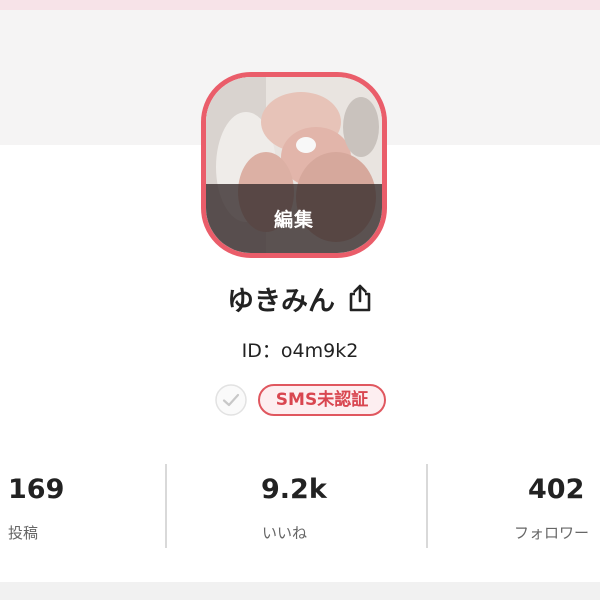 The height and width of the screenshot is (600, 600). What do you see at coordinates (285, 533) in the screenshot?
I see `stat-likes-label: いいね` at bounding box center [285, 533].